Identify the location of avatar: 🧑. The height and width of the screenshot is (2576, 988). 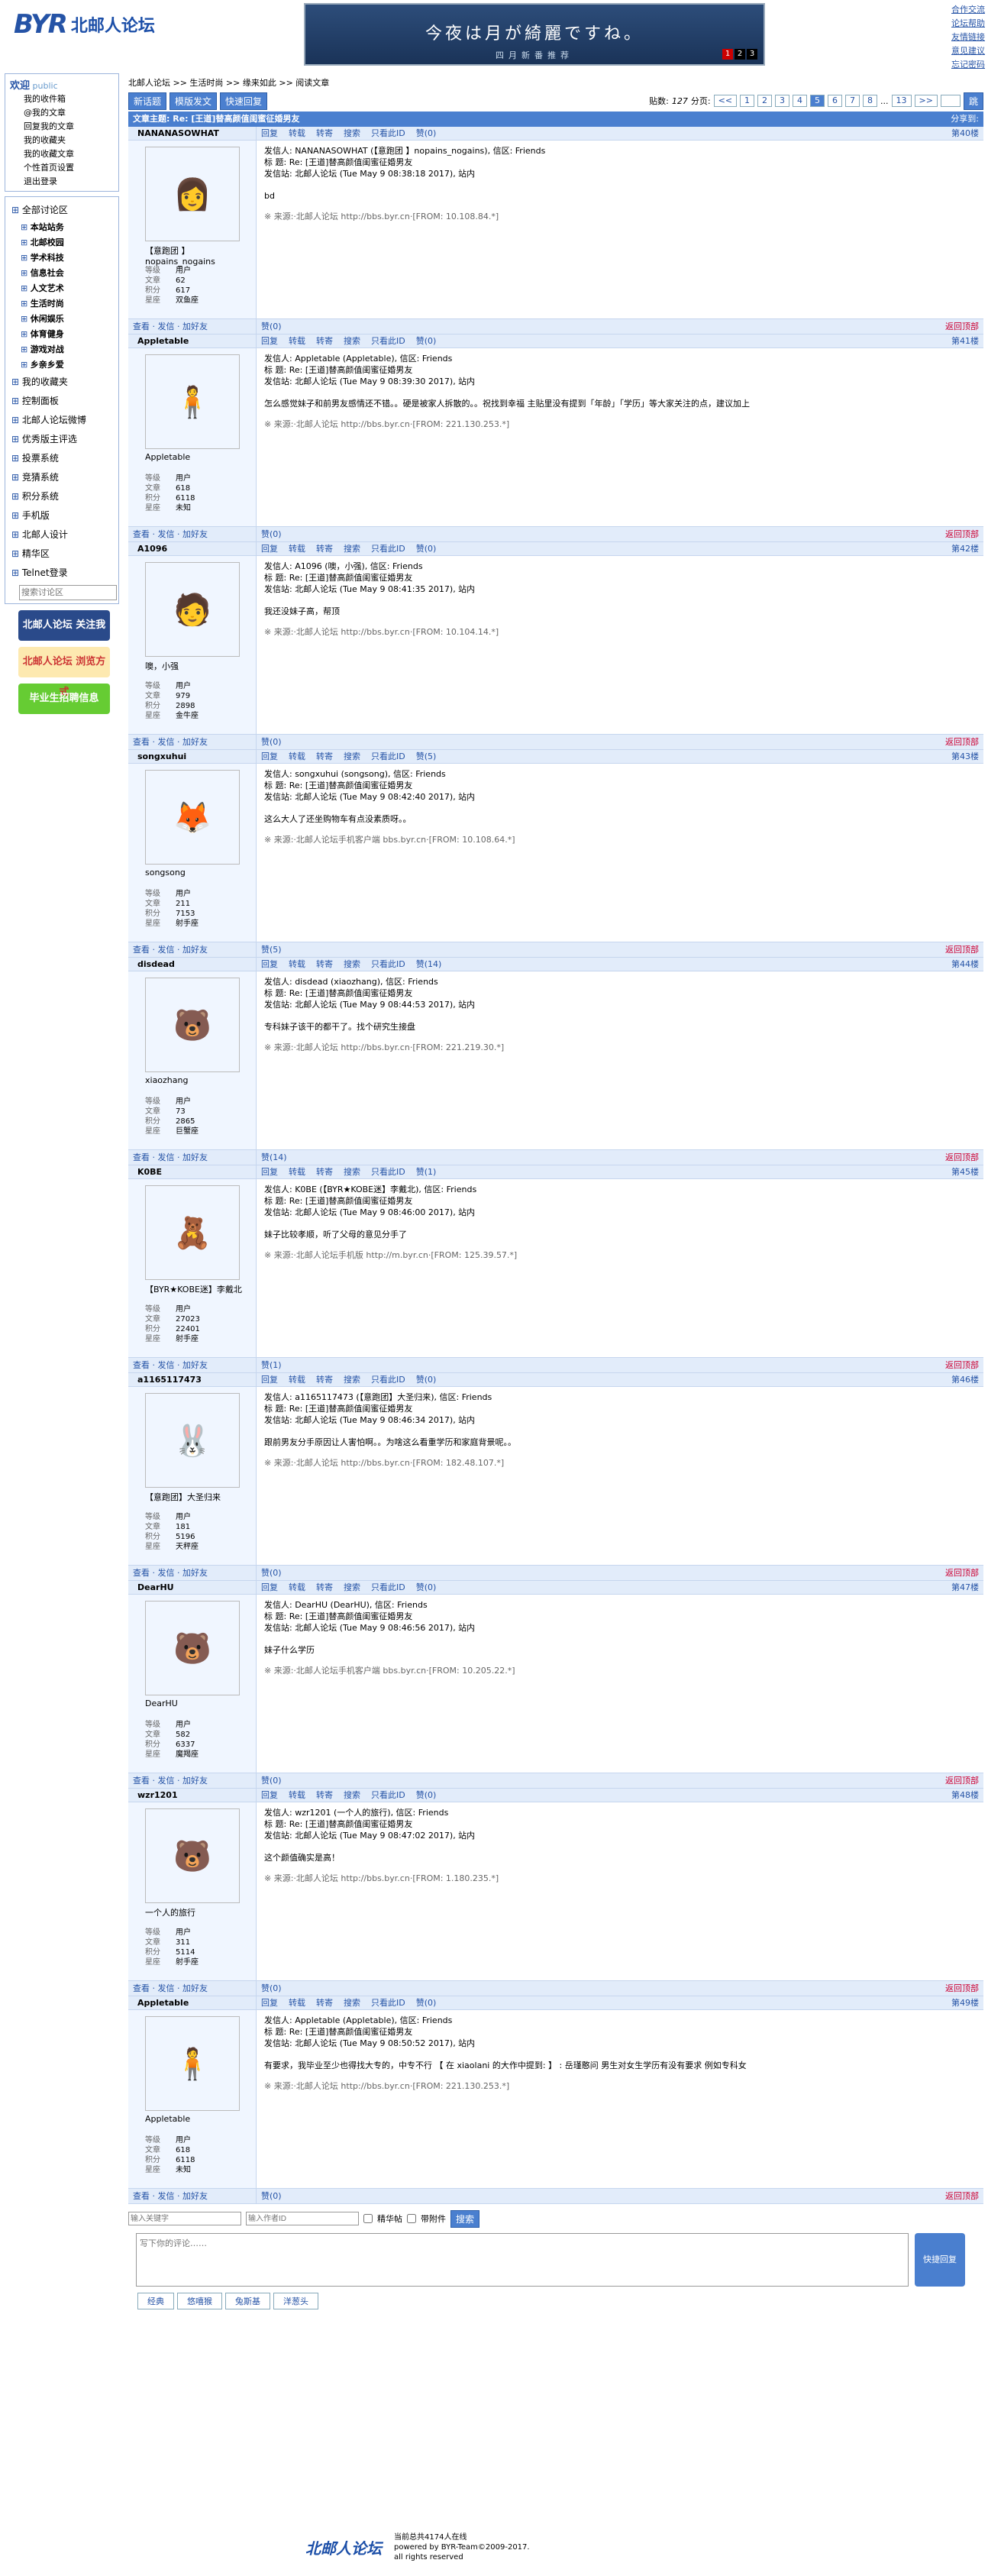
(192, 609).